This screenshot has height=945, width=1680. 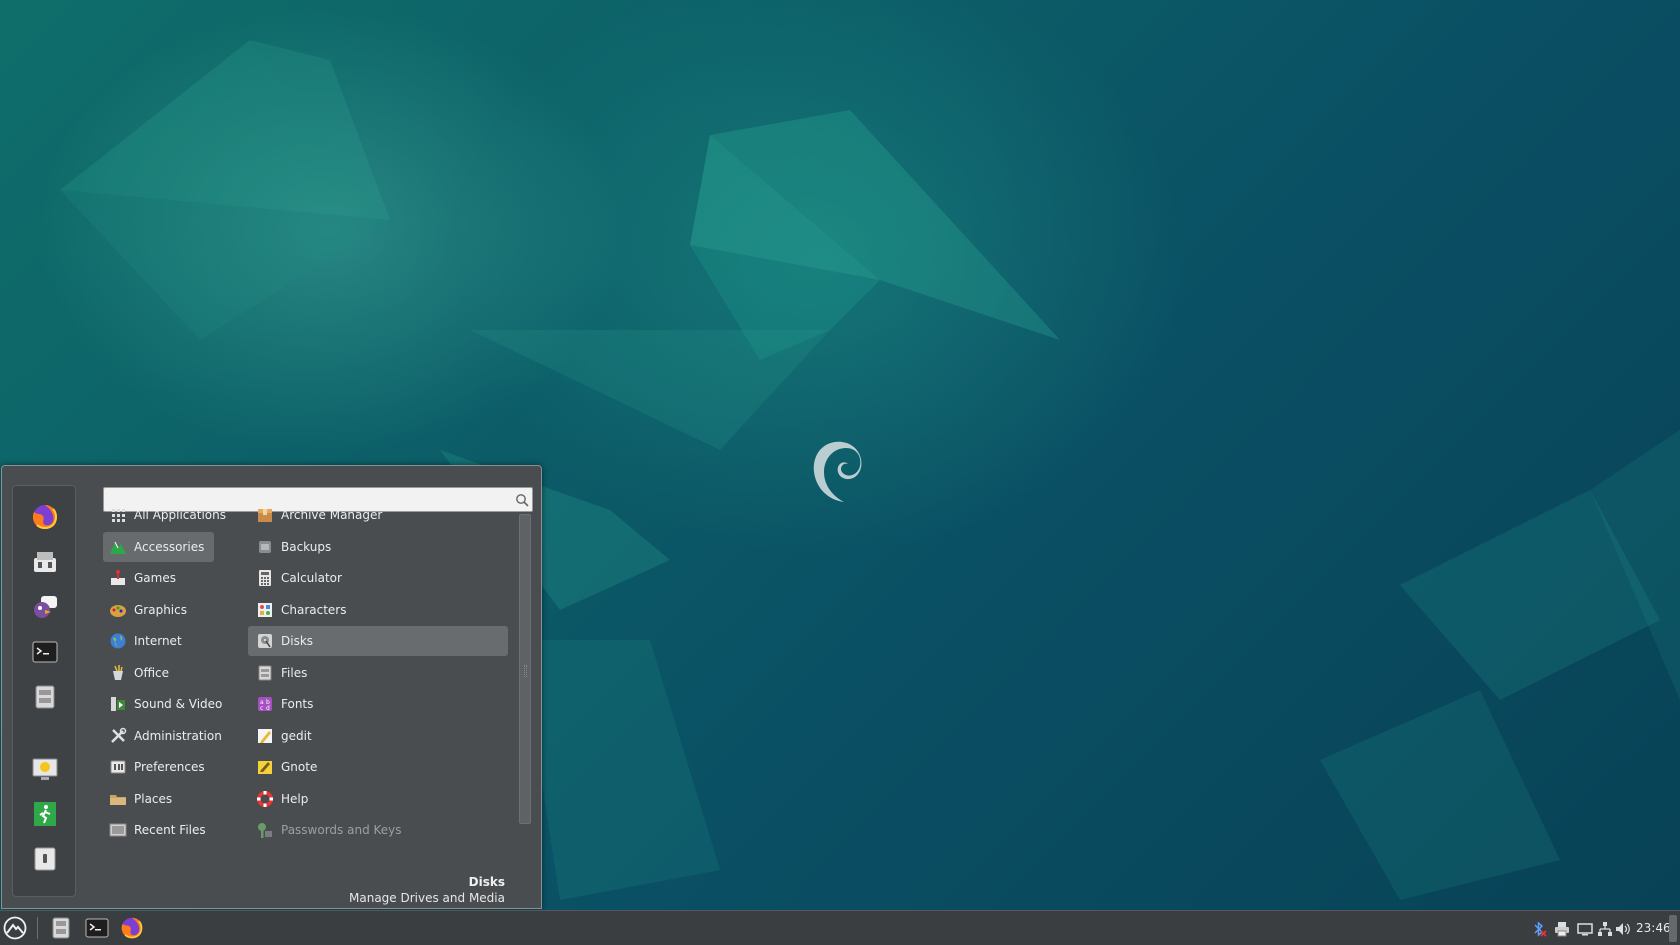 I want to click on category-label: Graphics, so click(x=160, y=610).